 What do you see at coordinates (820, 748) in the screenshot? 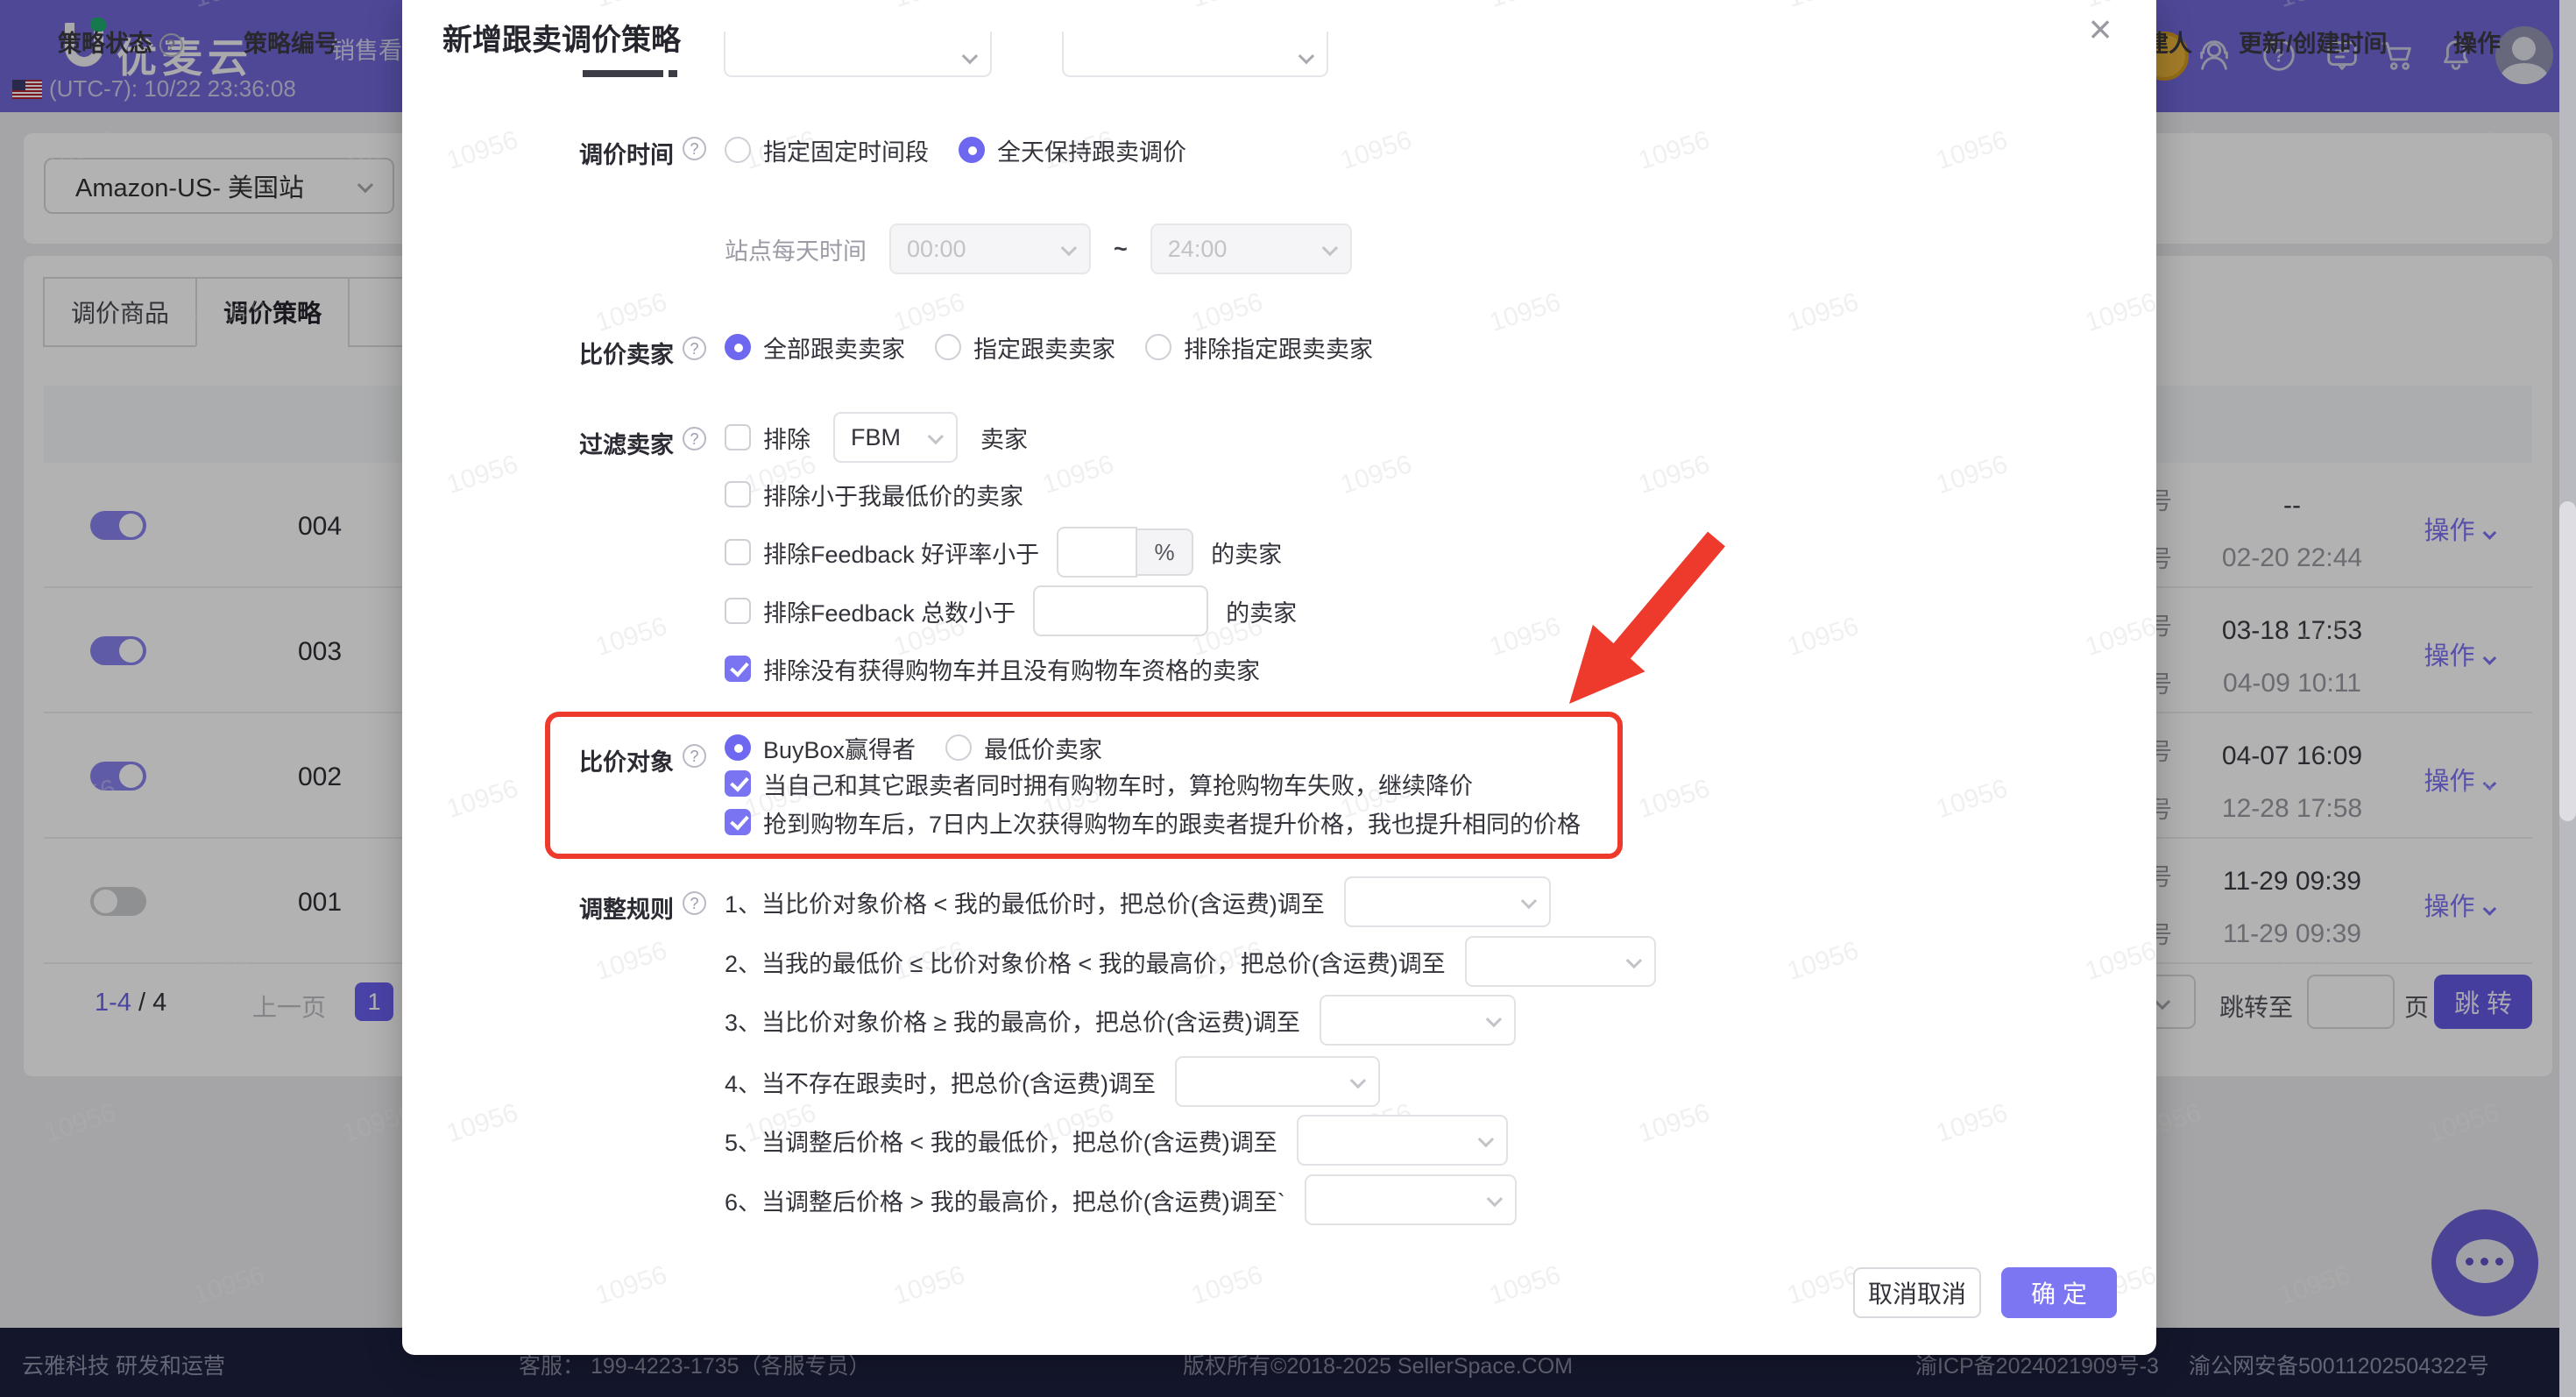
I see `radio-buybox-winner: BuyBox赢得者` at bounding box center [820, 748].